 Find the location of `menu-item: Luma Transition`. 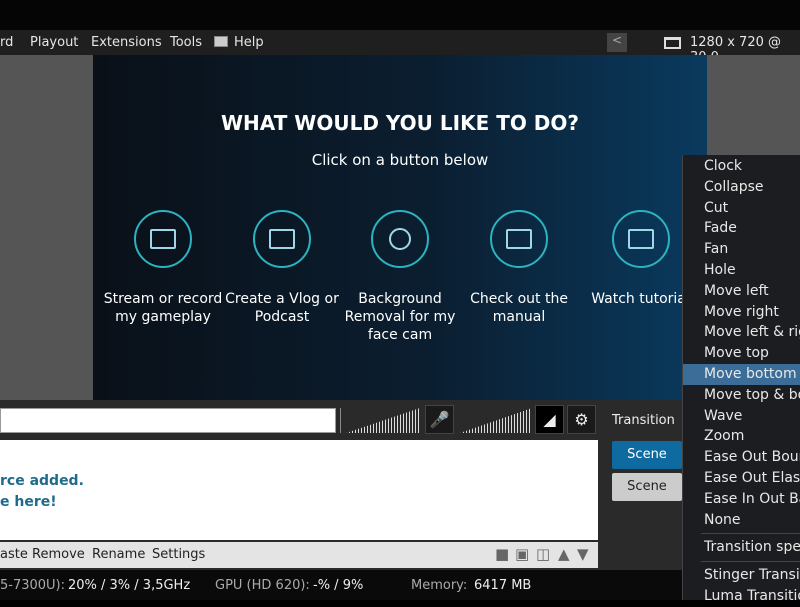

menu-item: Luma Transition is located at coordinates (741, 596).